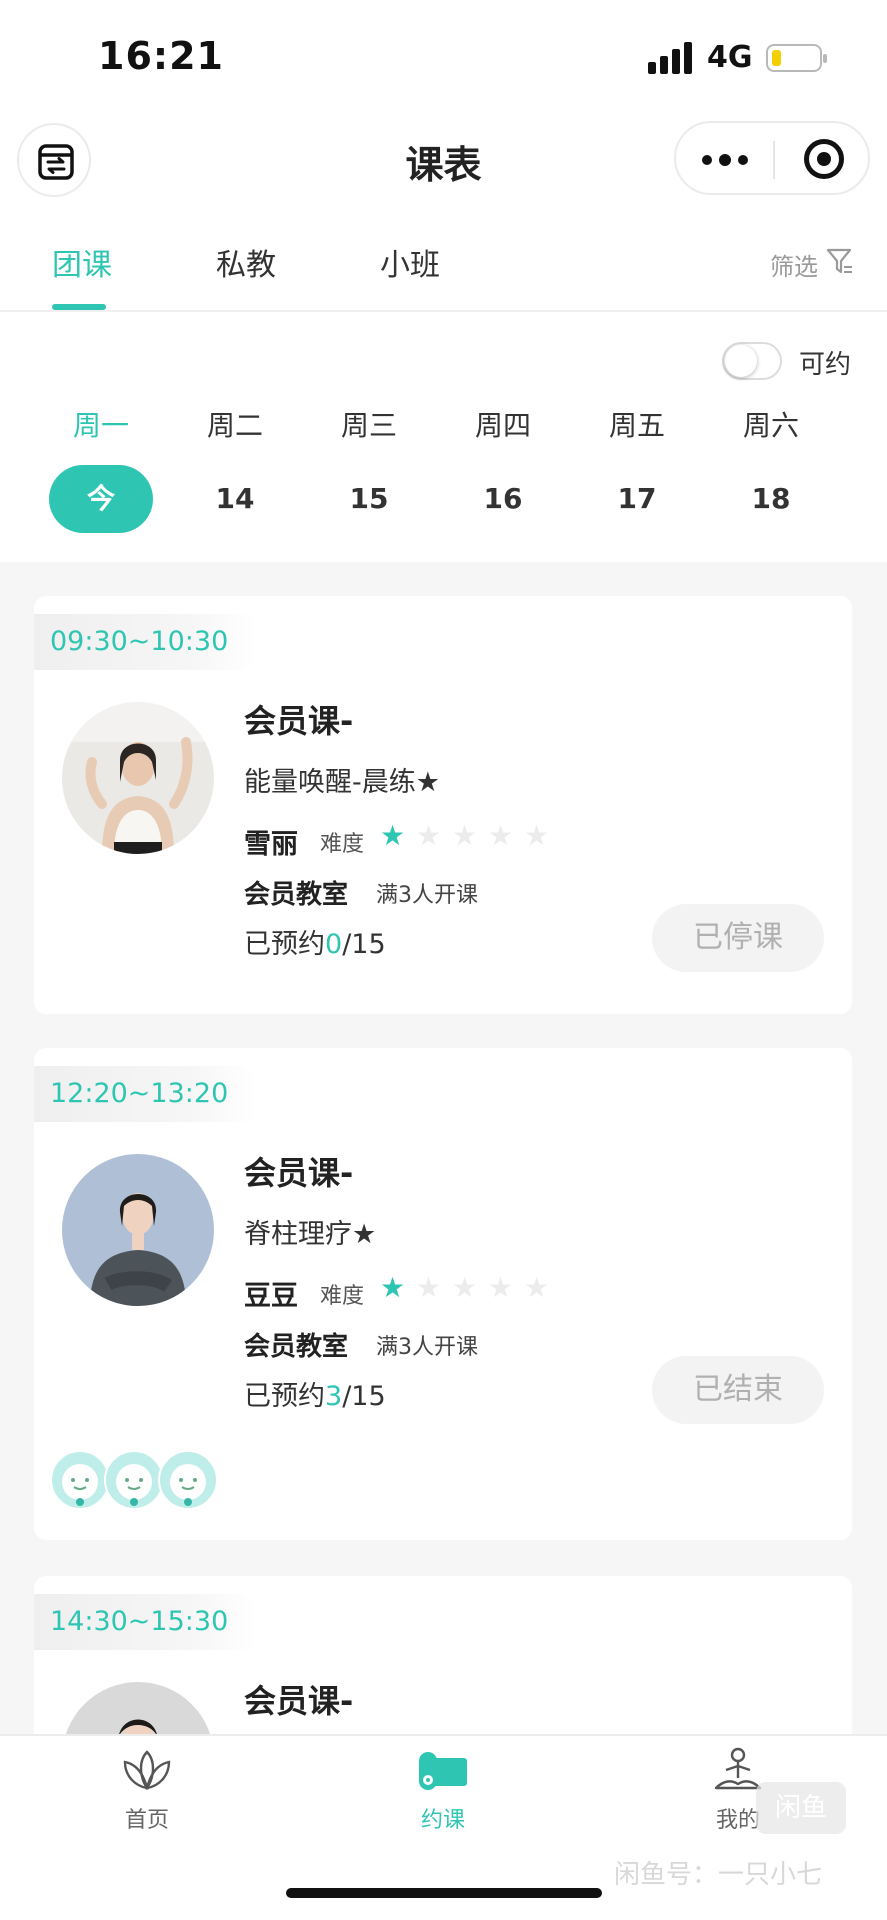  What do you see at coordinates (315, 1396) in the screenshot?
I see `booked-count: 已预约3/15` at bounding box center [315, 1396].